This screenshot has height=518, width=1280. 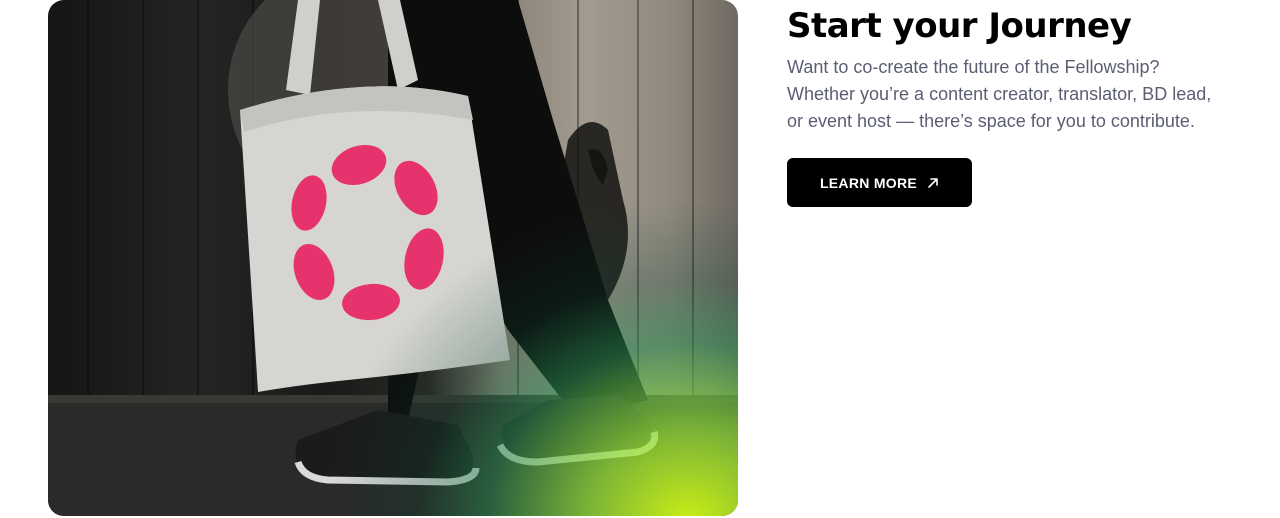 I want to click on section-title: Start your Journey, so click(x=959, y=26).